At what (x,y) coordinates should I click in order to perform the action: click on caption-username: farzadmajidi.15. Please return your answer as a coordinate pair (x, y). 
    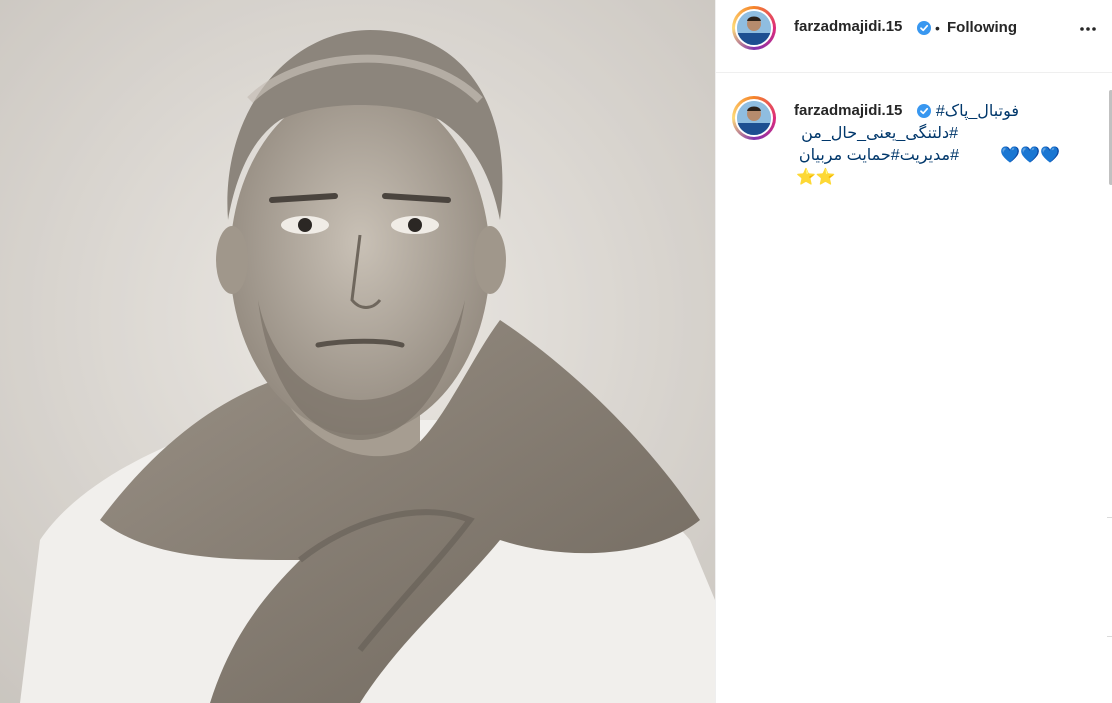
    Looking at the image, I should click on (848, 110).